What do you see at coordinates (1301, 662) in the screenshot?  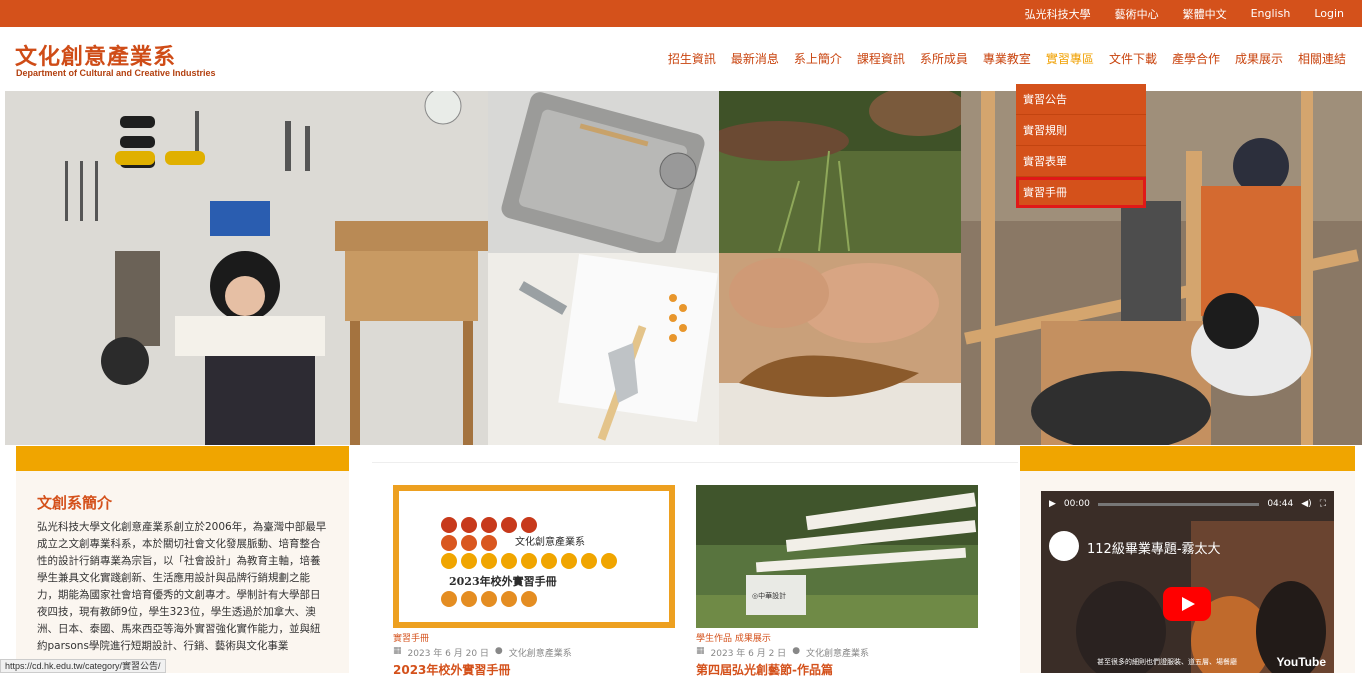 I see `youtube-logo: YouTube` at bounding box center [1301, 662].